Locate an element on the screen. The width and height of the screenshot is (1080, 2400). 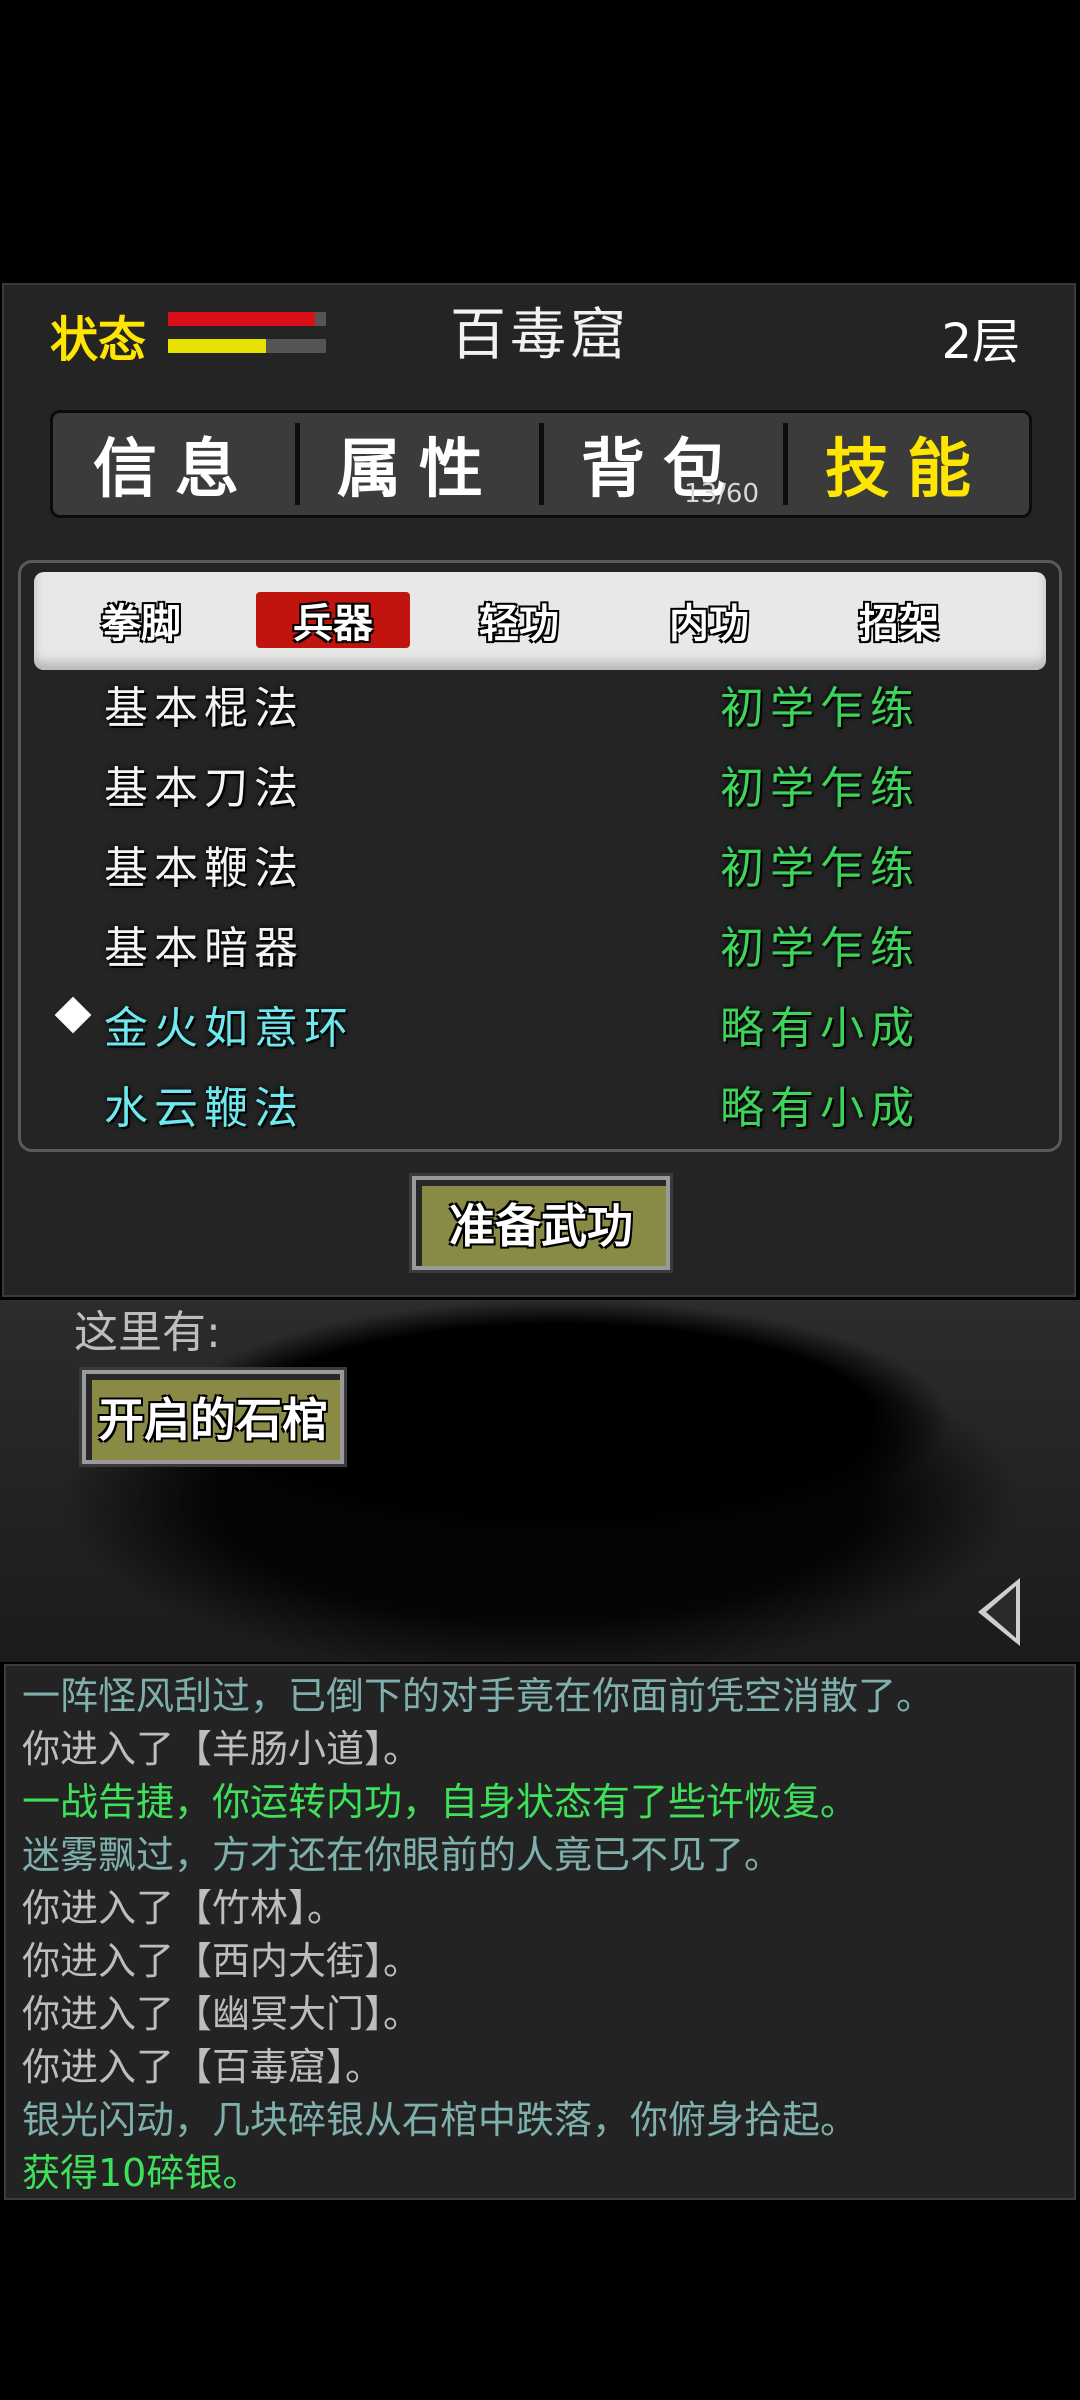
skill-row: 基本刀法 初学乍练 is located at coordinates (540, 792).